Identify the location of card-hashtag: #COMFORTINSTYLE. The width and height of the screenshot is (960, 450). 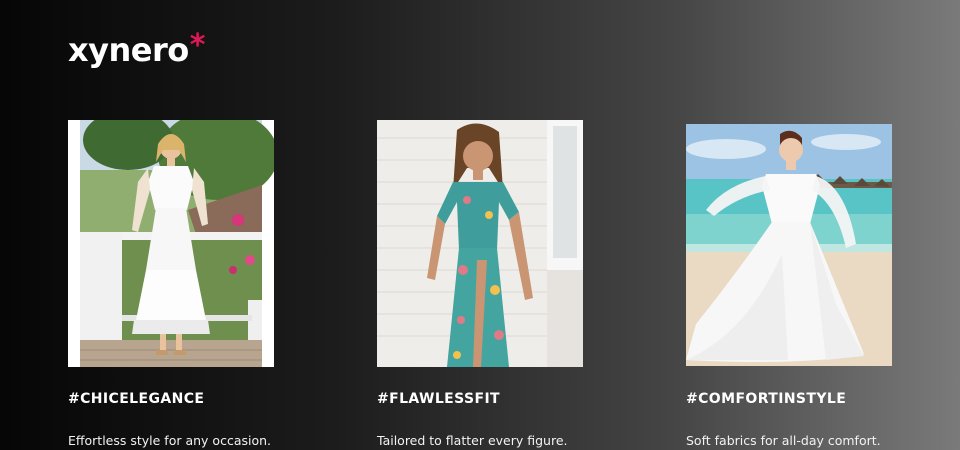
(766, 399).